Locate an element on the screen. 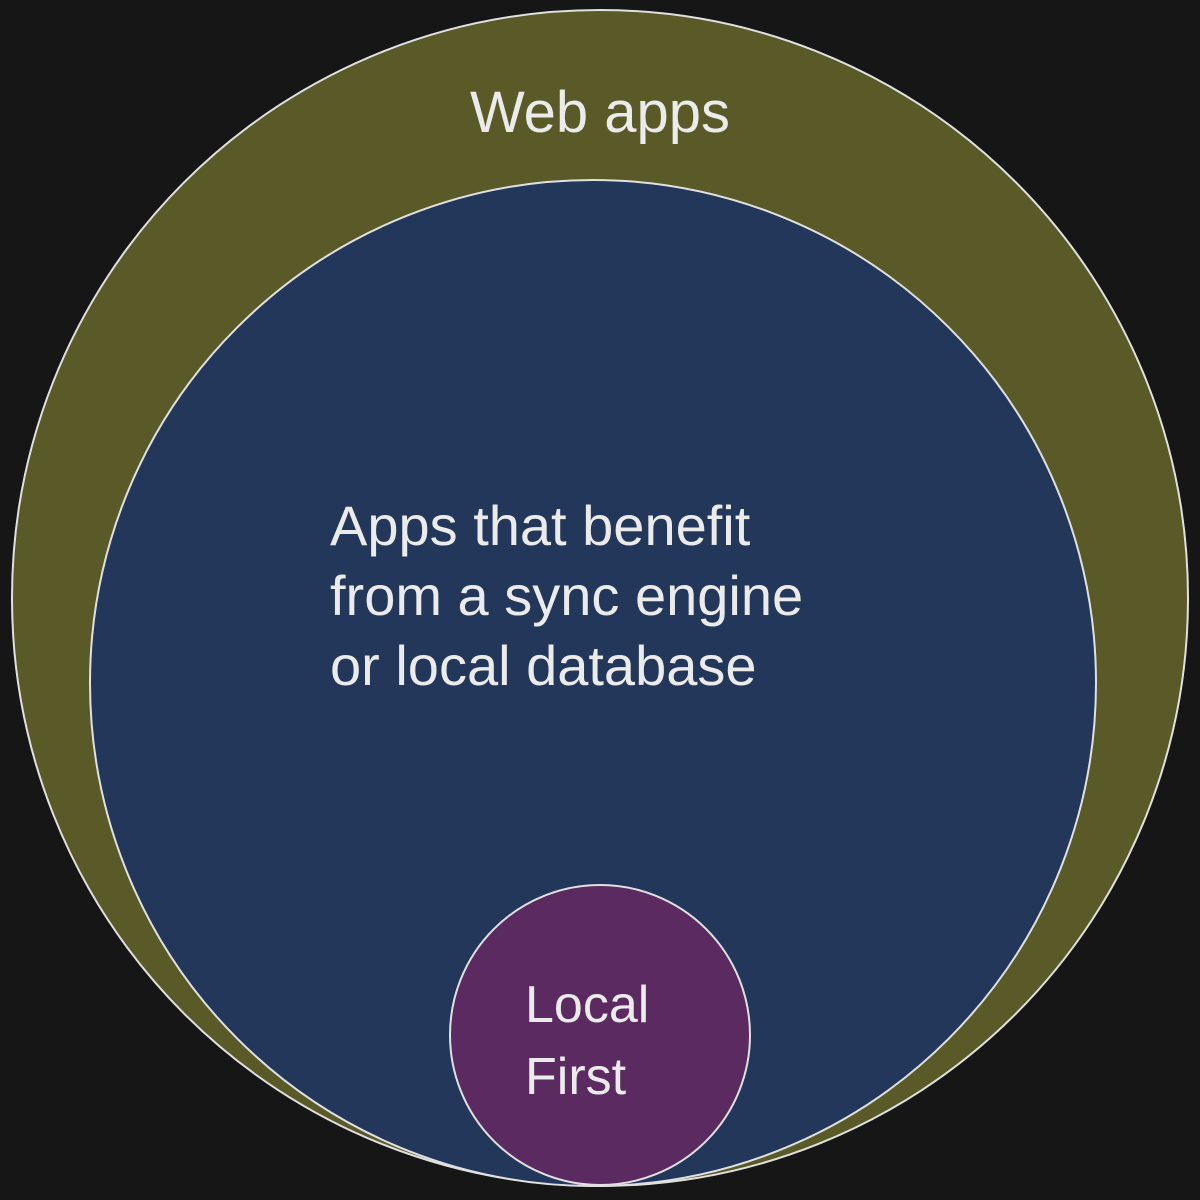 The width and height of the screenshot is (1200, 1200). web-apps-label: Web apps is located at coordinates (600, 112).